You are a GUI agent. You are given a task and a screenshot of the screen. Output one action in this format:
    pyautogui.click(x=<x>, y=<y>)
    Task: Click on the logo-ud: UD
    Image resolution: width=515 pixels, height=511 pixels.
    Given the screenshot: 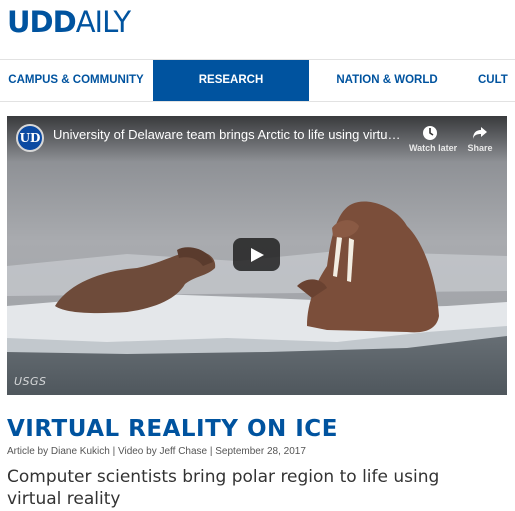 What is the action you would take?
    pyautogui.click(x=30, y=22)
    